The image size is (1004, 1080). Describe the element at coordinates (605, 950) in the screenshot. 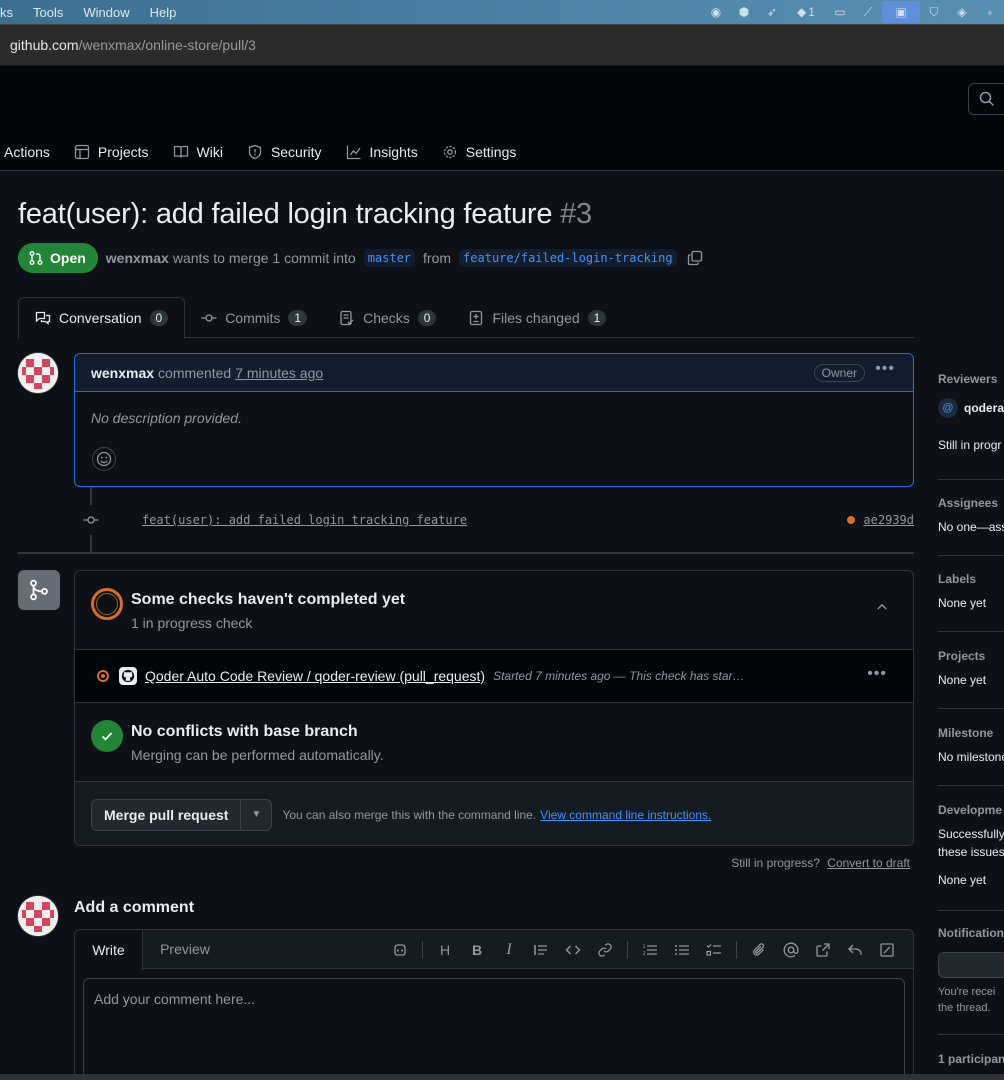

I see `link-icon` at that location.